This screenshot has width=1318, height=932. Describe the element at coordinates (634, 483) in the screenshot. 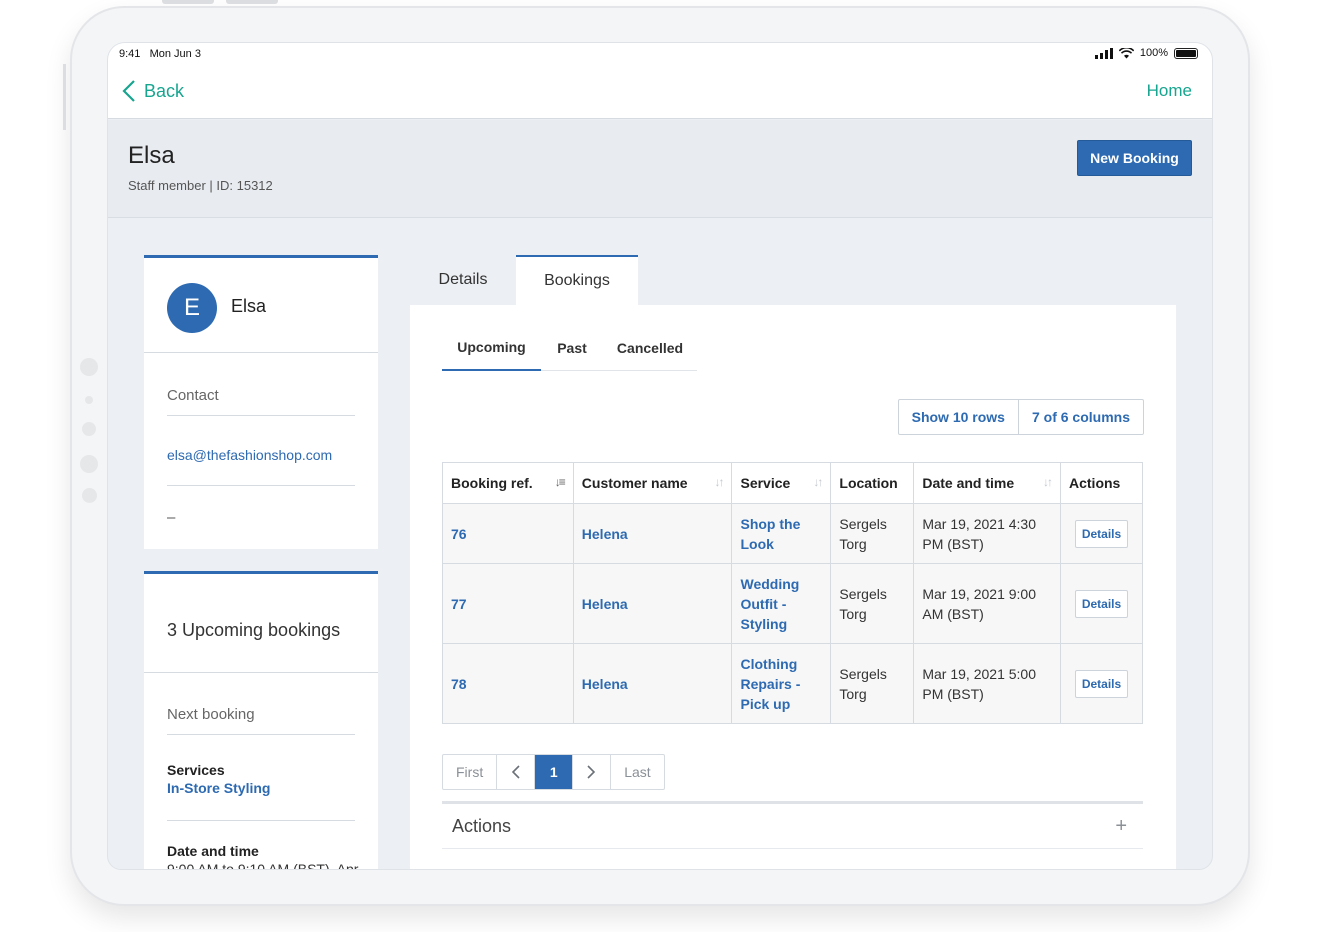

I see `header-label: Customer name` at that location.